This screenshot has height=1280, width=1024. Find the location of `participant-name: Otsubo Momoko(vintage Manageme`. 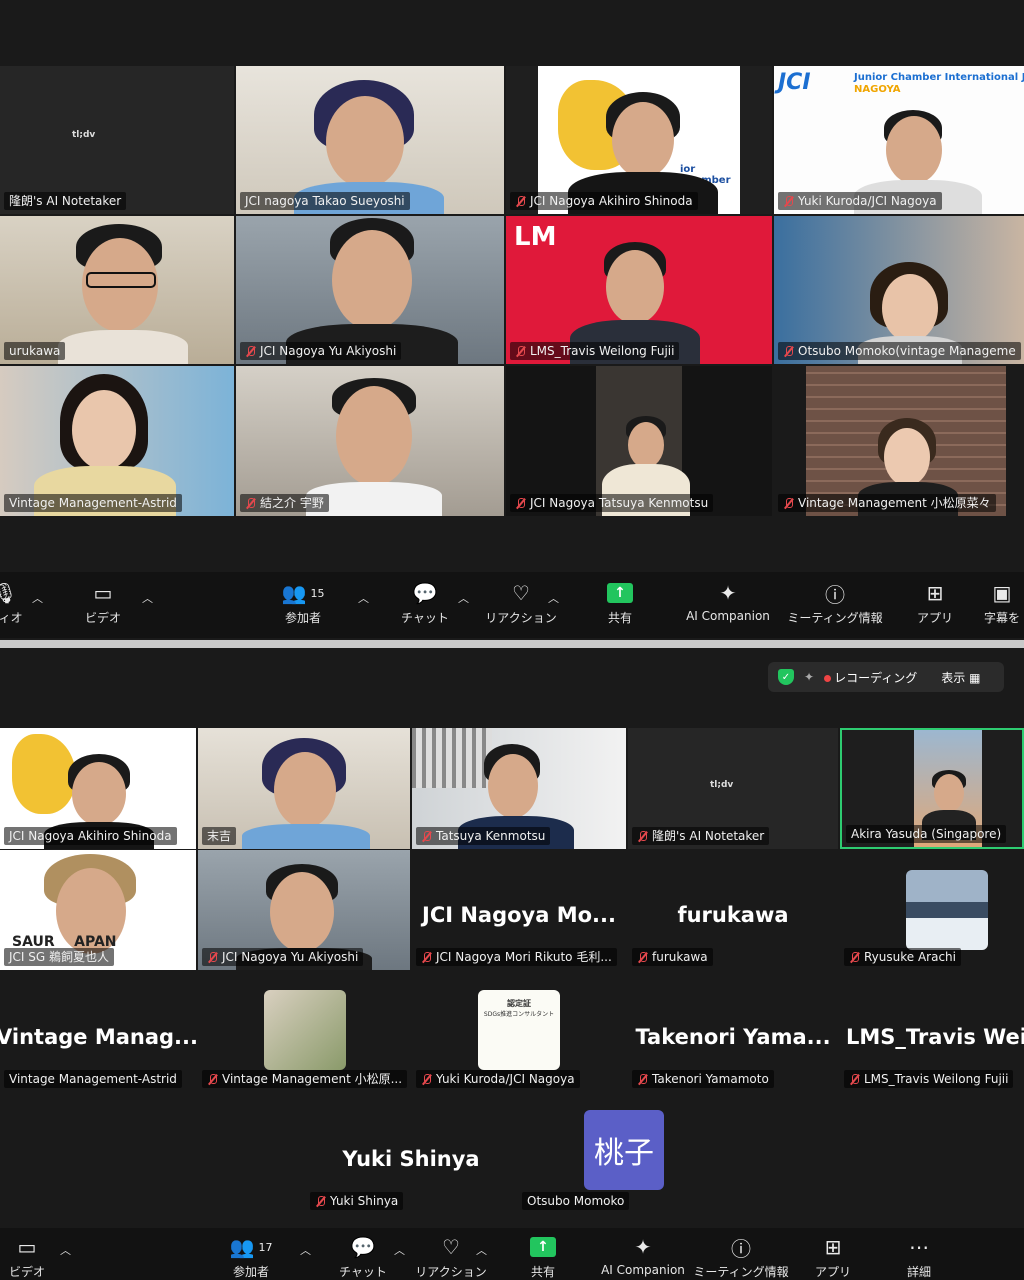

participant-name: Otsubo Momoko(vintage Manageme is located at coordinates (899, 351).